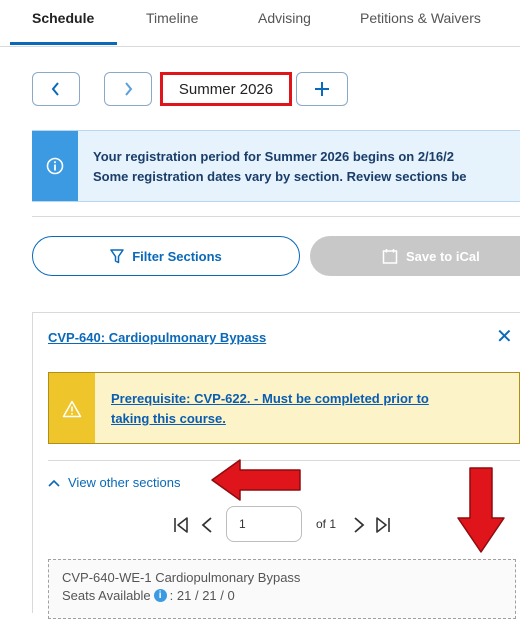 This screenshot has height=619, width=520. Describe the element at coordinates (207, 525) in the screenshot. I see `previous-page-icon` at that location.